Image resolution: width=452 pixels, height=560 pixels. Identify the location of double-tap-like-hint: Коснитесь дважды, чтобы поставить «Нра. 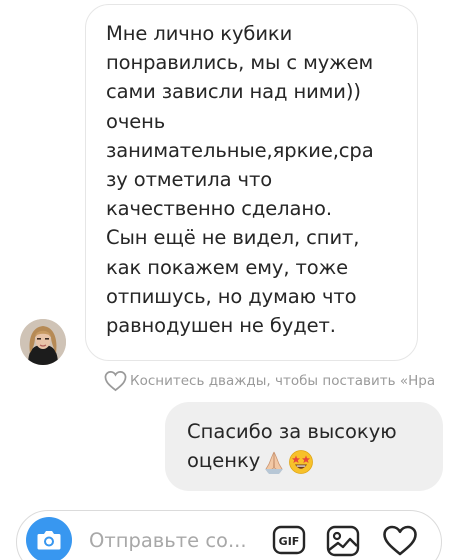
(278, 381).